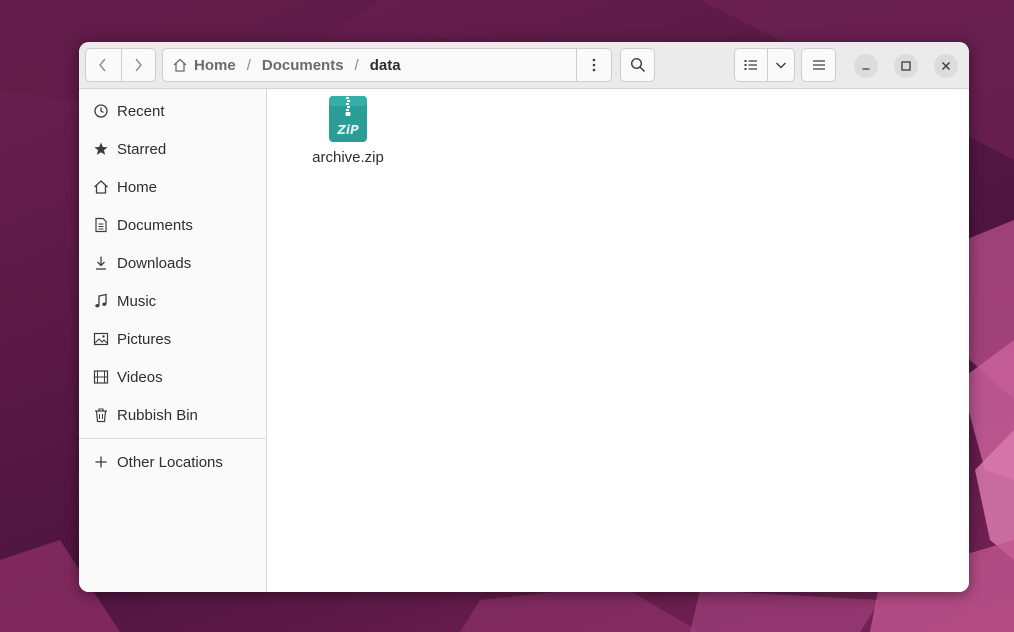 This screenshot has height=632, width=1014. What do you see at coordinates (866, 66) in the screenshot?
I see `minimize-button` at bounding box center [866, 66].